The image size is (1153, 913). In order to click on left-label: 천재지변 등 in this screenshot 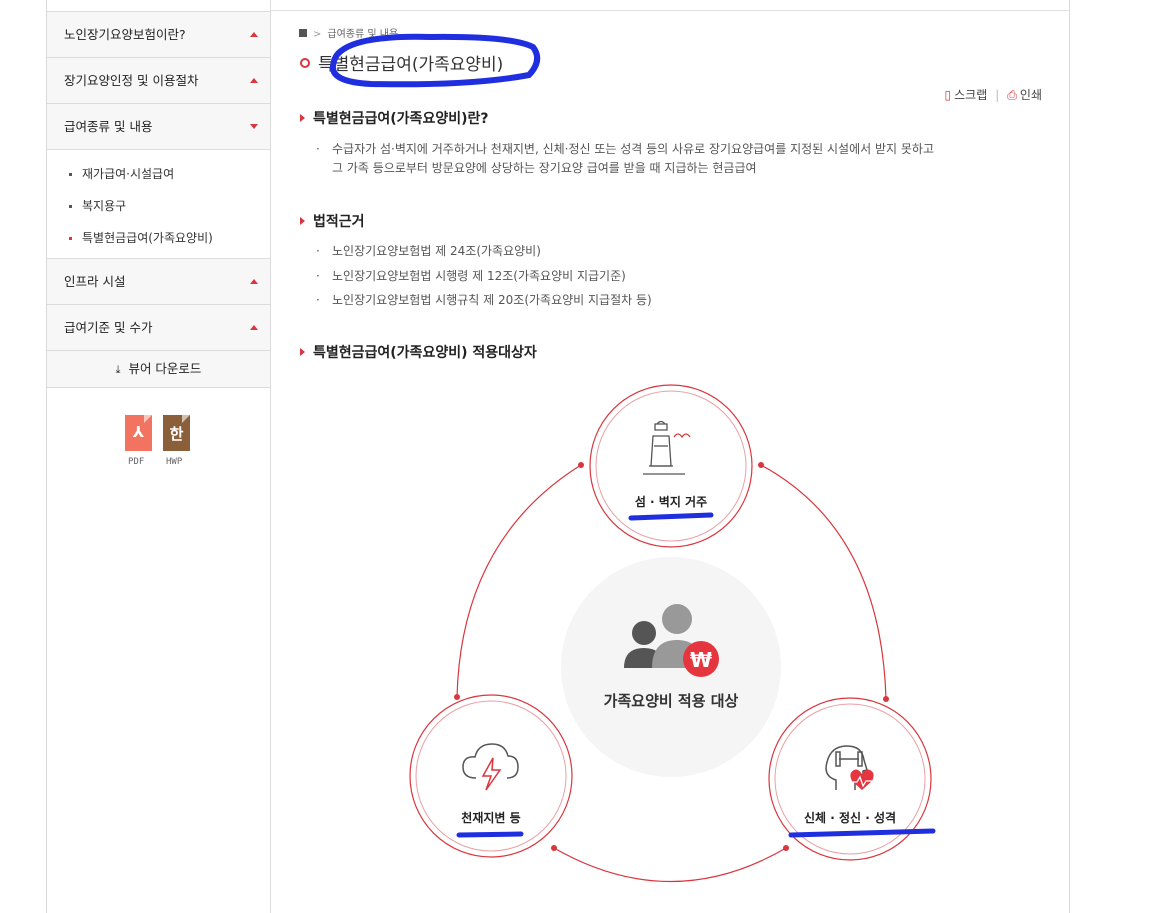, I will do `click(490, 817)`.